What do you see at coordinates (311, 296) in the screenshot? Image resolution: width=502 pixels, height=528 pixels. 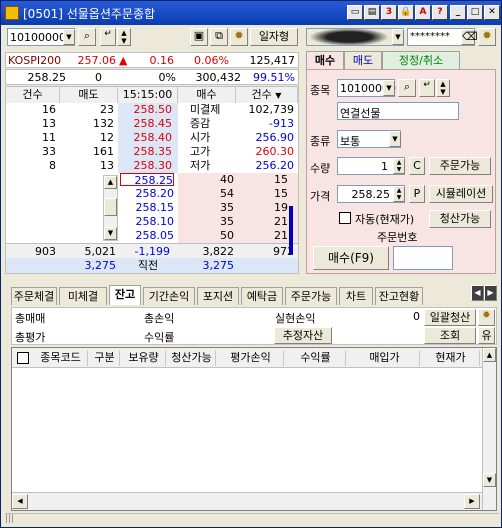 I see `bottom-tab: 주문가능` at bounding box center [311, 296].